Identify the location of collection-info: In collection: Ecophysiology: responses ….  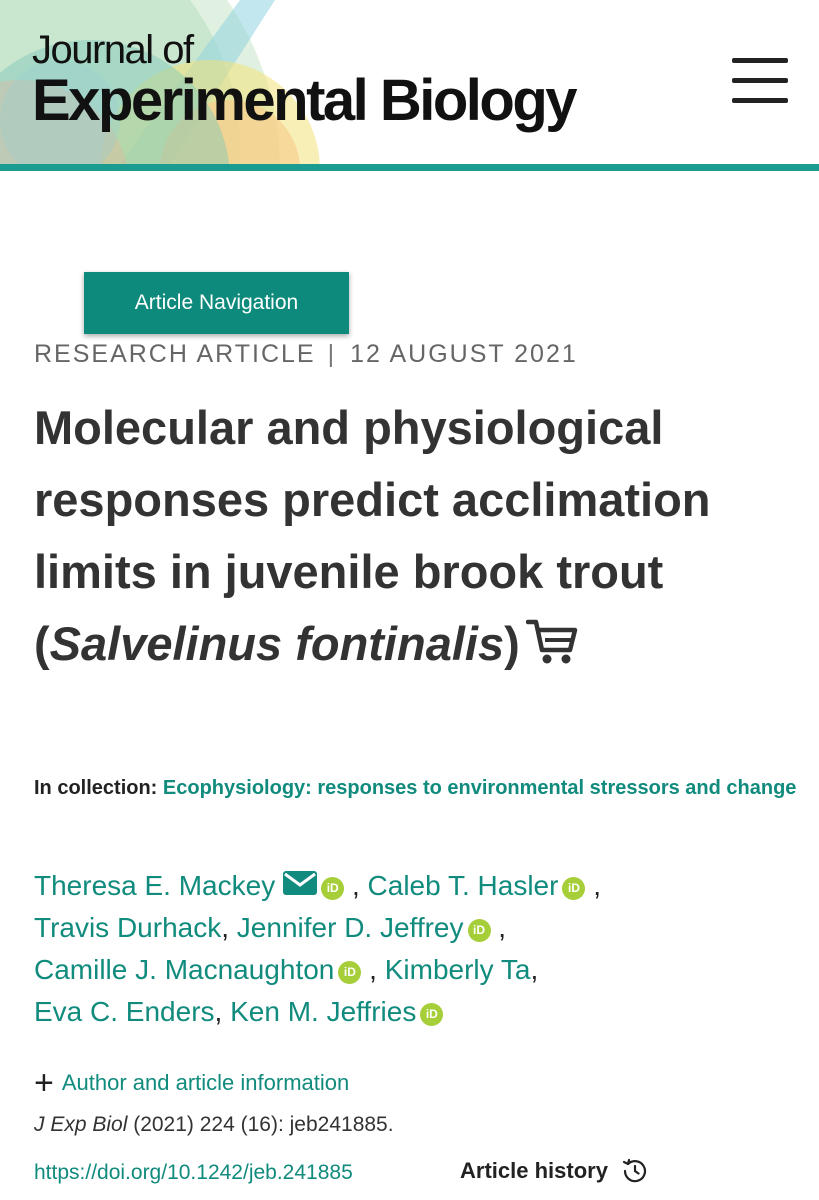
(419, 788).